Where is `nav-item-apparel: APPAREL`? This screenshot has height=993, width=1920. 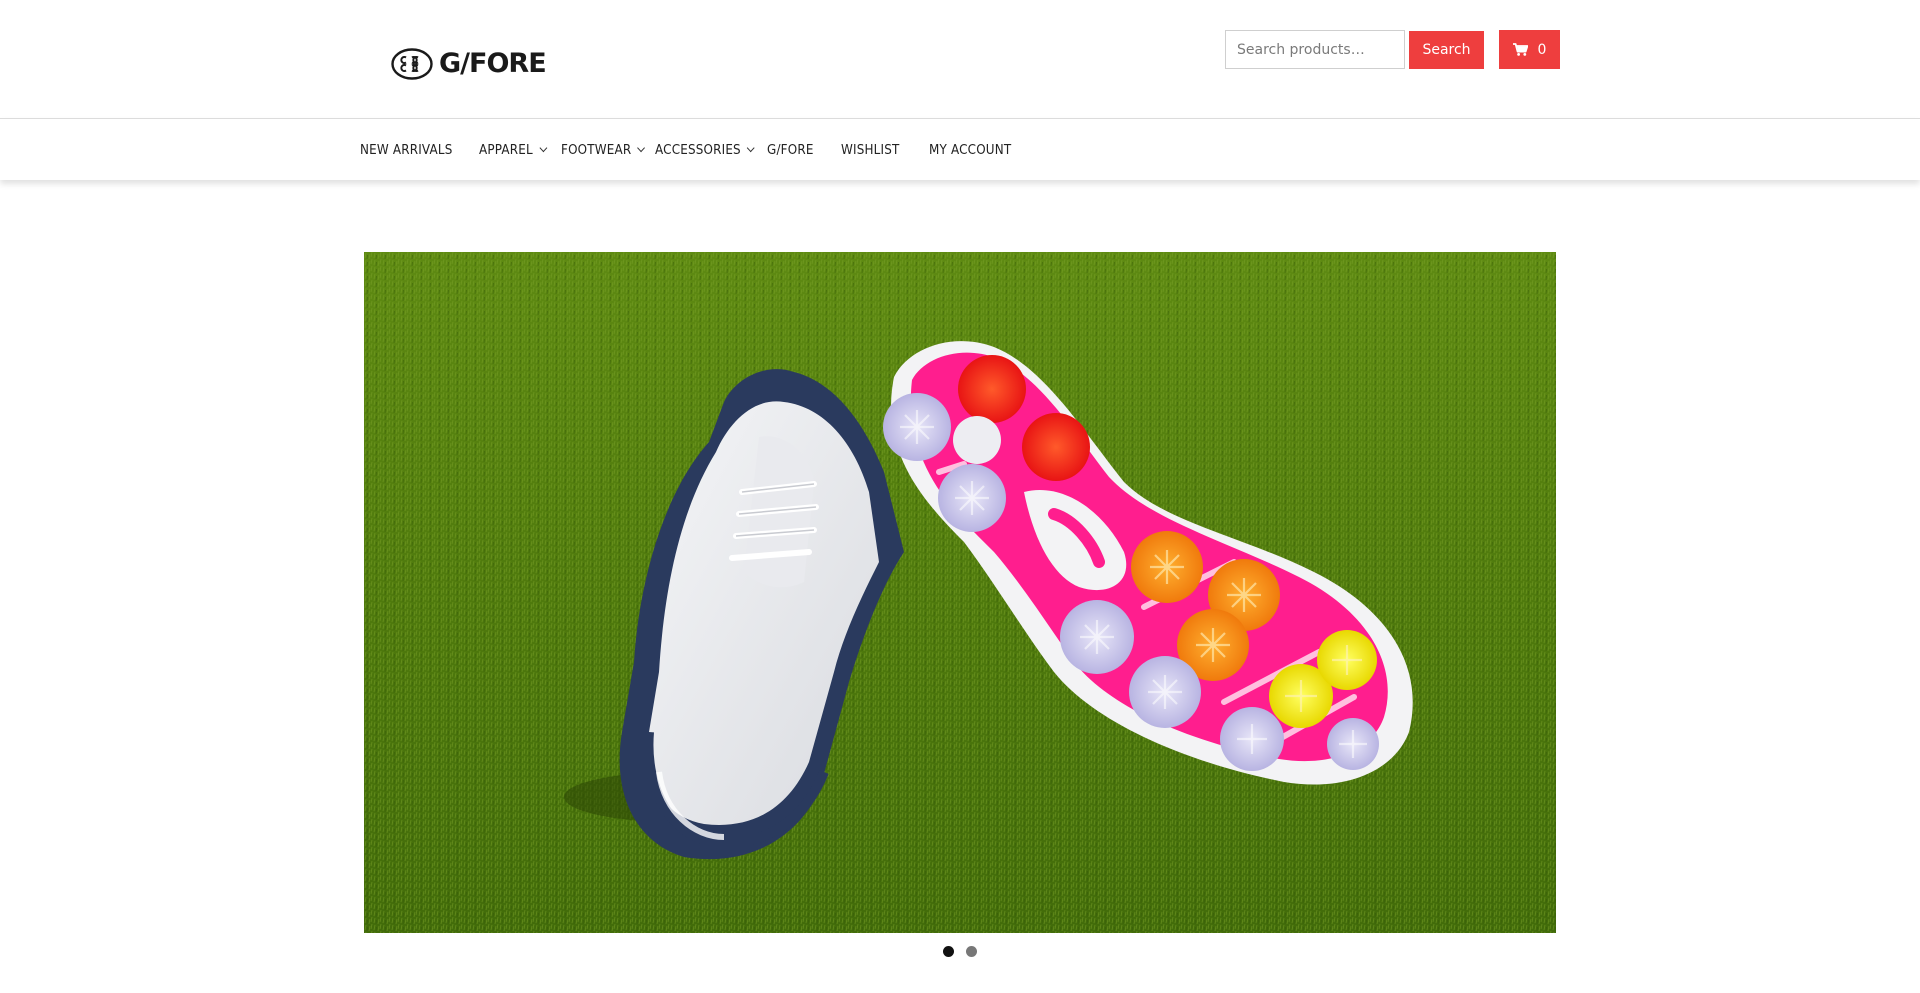 nav-item-apparel: APPAREL is located at coordinates (513, 150).